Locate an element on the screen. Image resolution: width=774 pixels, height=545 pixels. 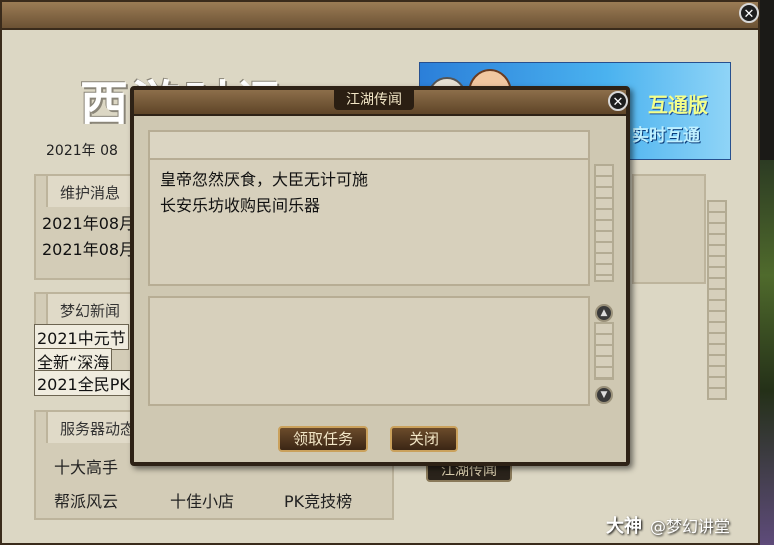
section-heading: 梦幻新闻 is located at coordinates (90, 308).